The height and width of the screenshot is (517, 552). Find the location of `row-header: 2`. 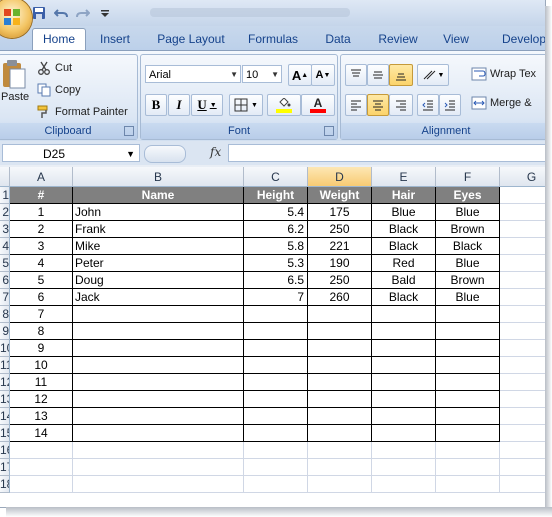

row-header: 2 is located at coordinates (5, 212).